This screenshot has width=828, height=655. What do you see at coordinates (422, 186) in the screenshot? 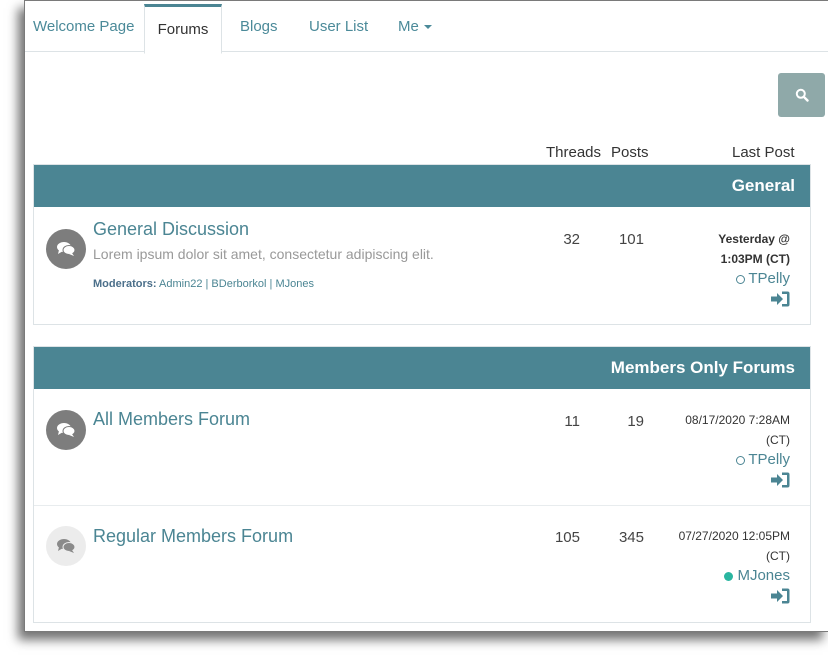
I see `section-header: General` at bounding box center [422, 186].